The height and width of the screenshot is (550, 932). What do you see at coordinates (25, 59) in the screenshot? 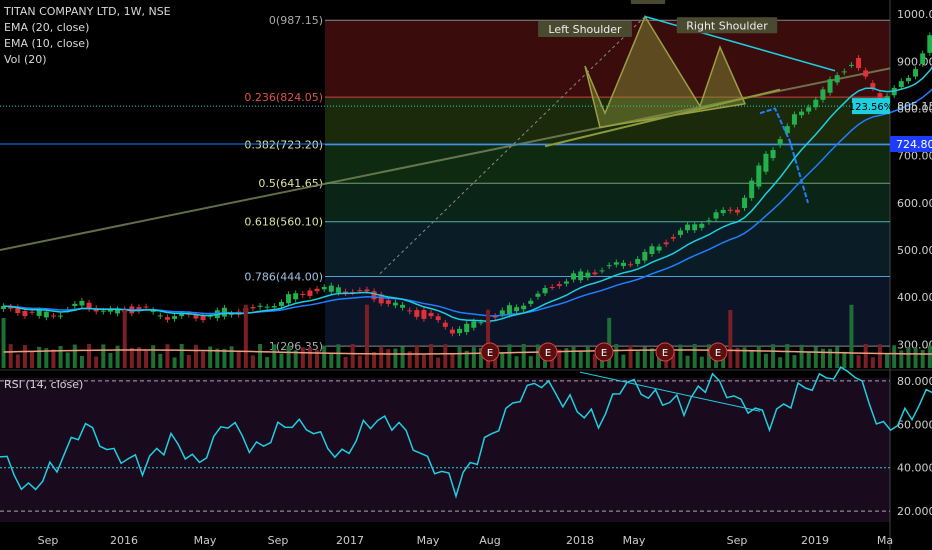
I see `legend-volume: Vol (20)` at bounding box center [25, 59].